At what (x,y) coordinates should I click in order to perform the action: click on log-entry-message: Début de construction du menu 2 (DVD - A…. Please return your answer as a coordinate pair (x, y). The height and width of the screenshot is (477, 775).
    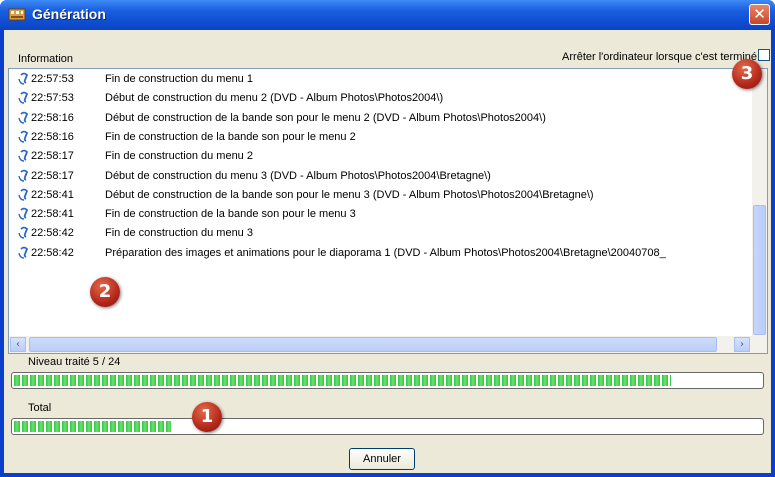
    Looking at the image, I should click on (274, 98).